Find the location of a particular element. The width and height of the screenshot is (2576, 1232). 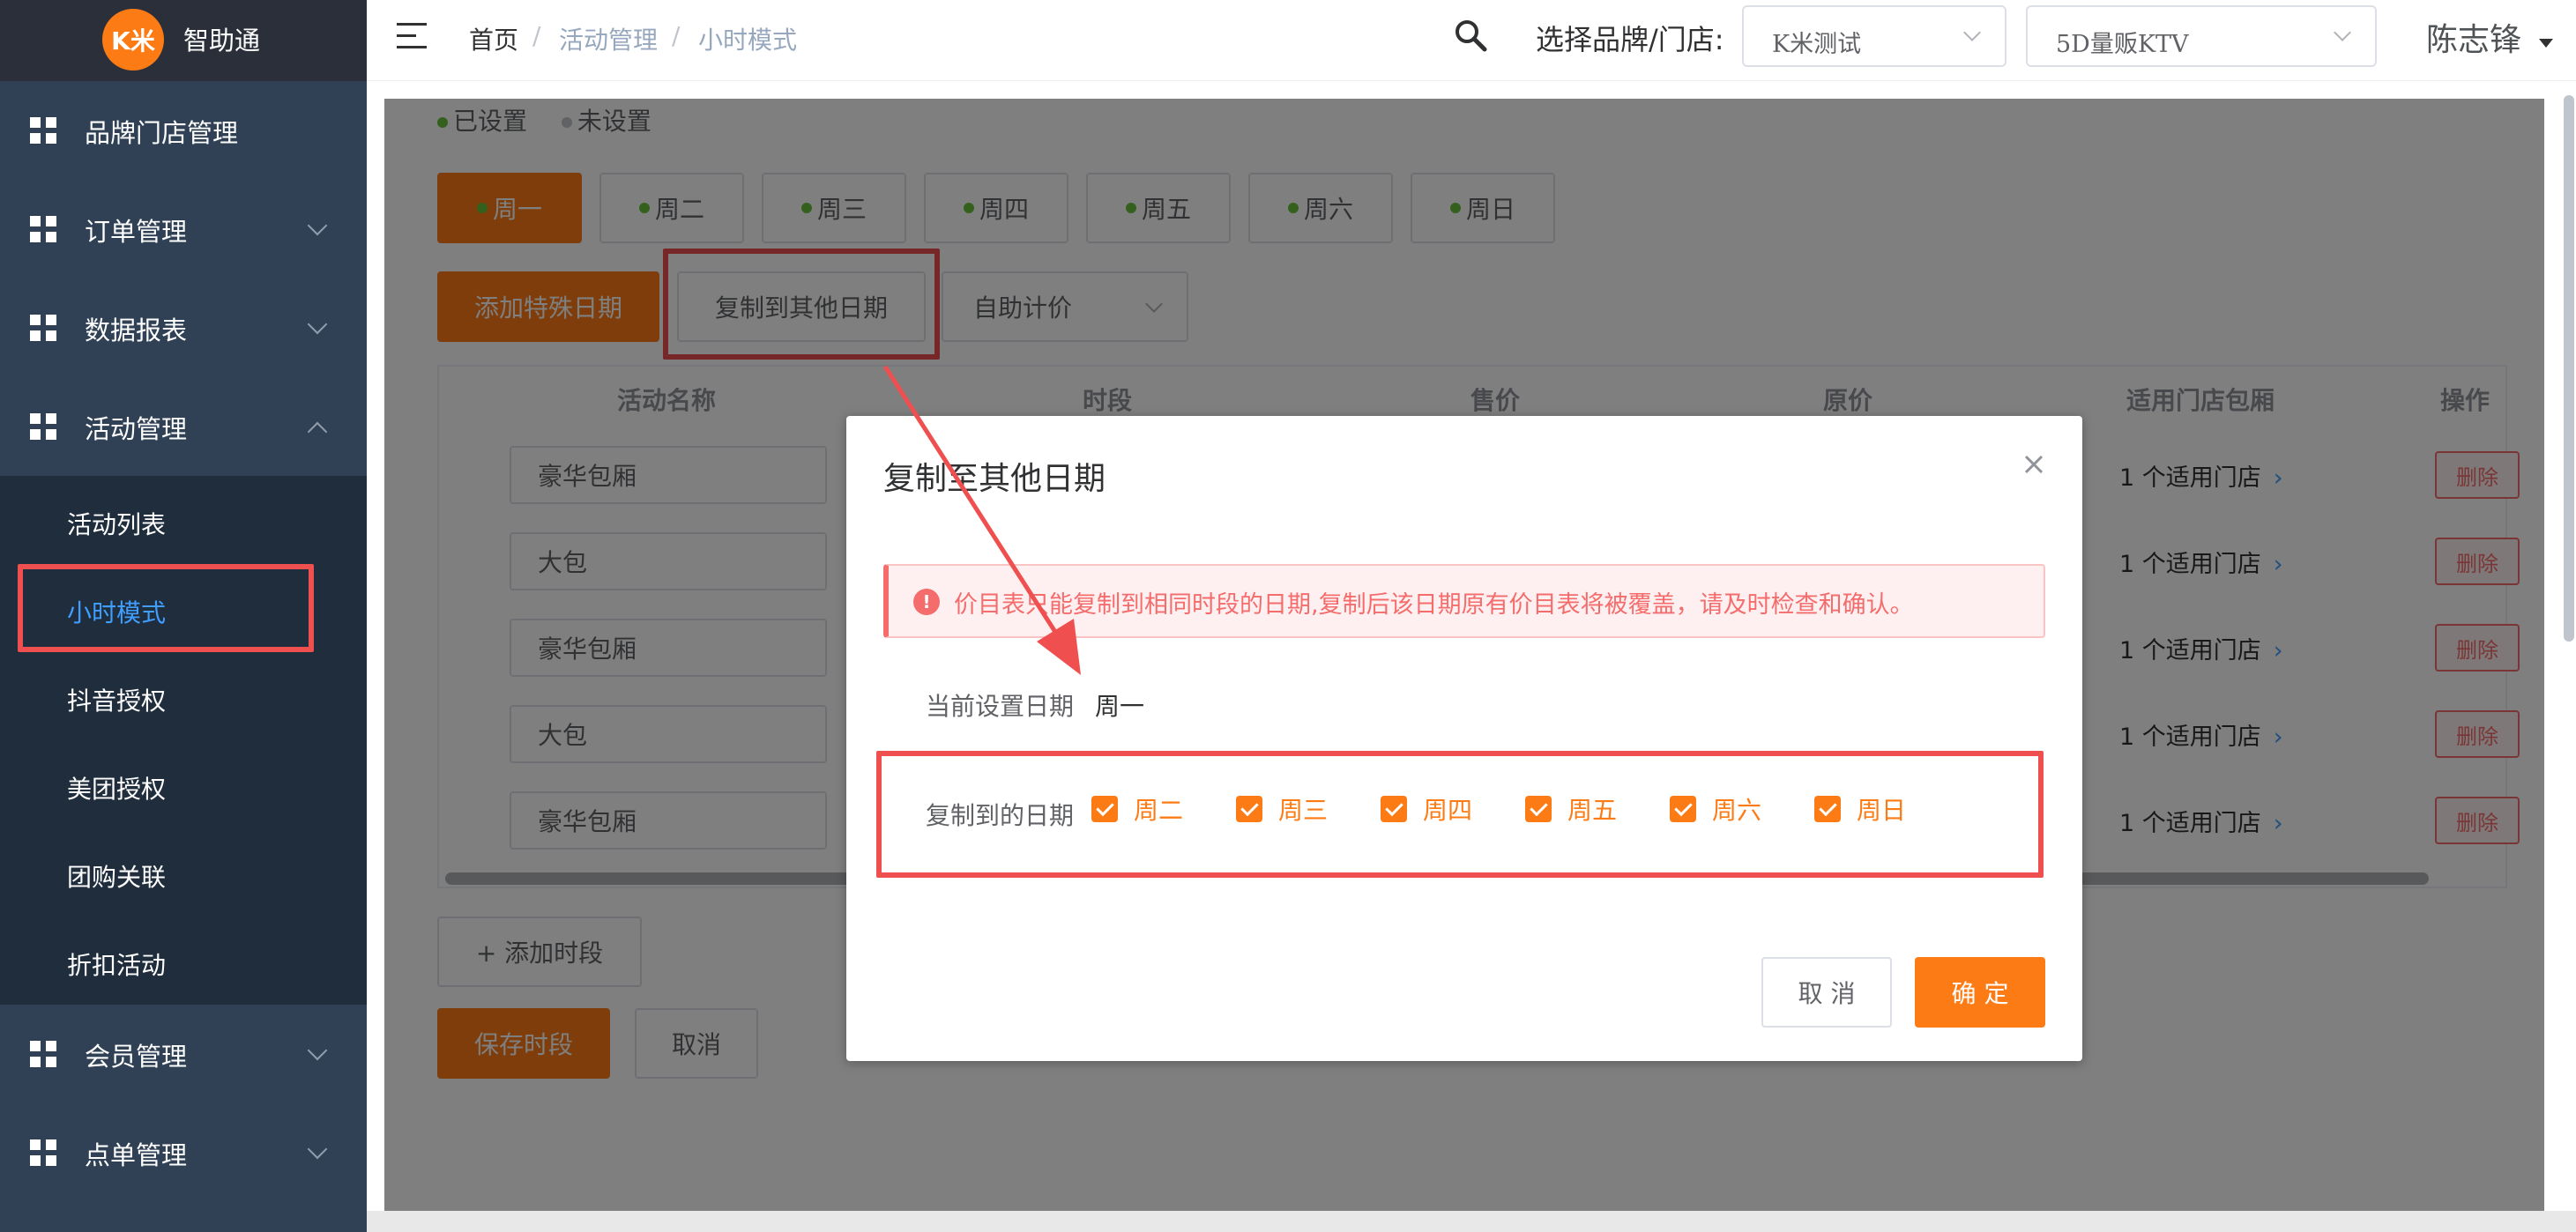

sidebar-item-members: 会员管理 is located at coordinates (183, 1054).